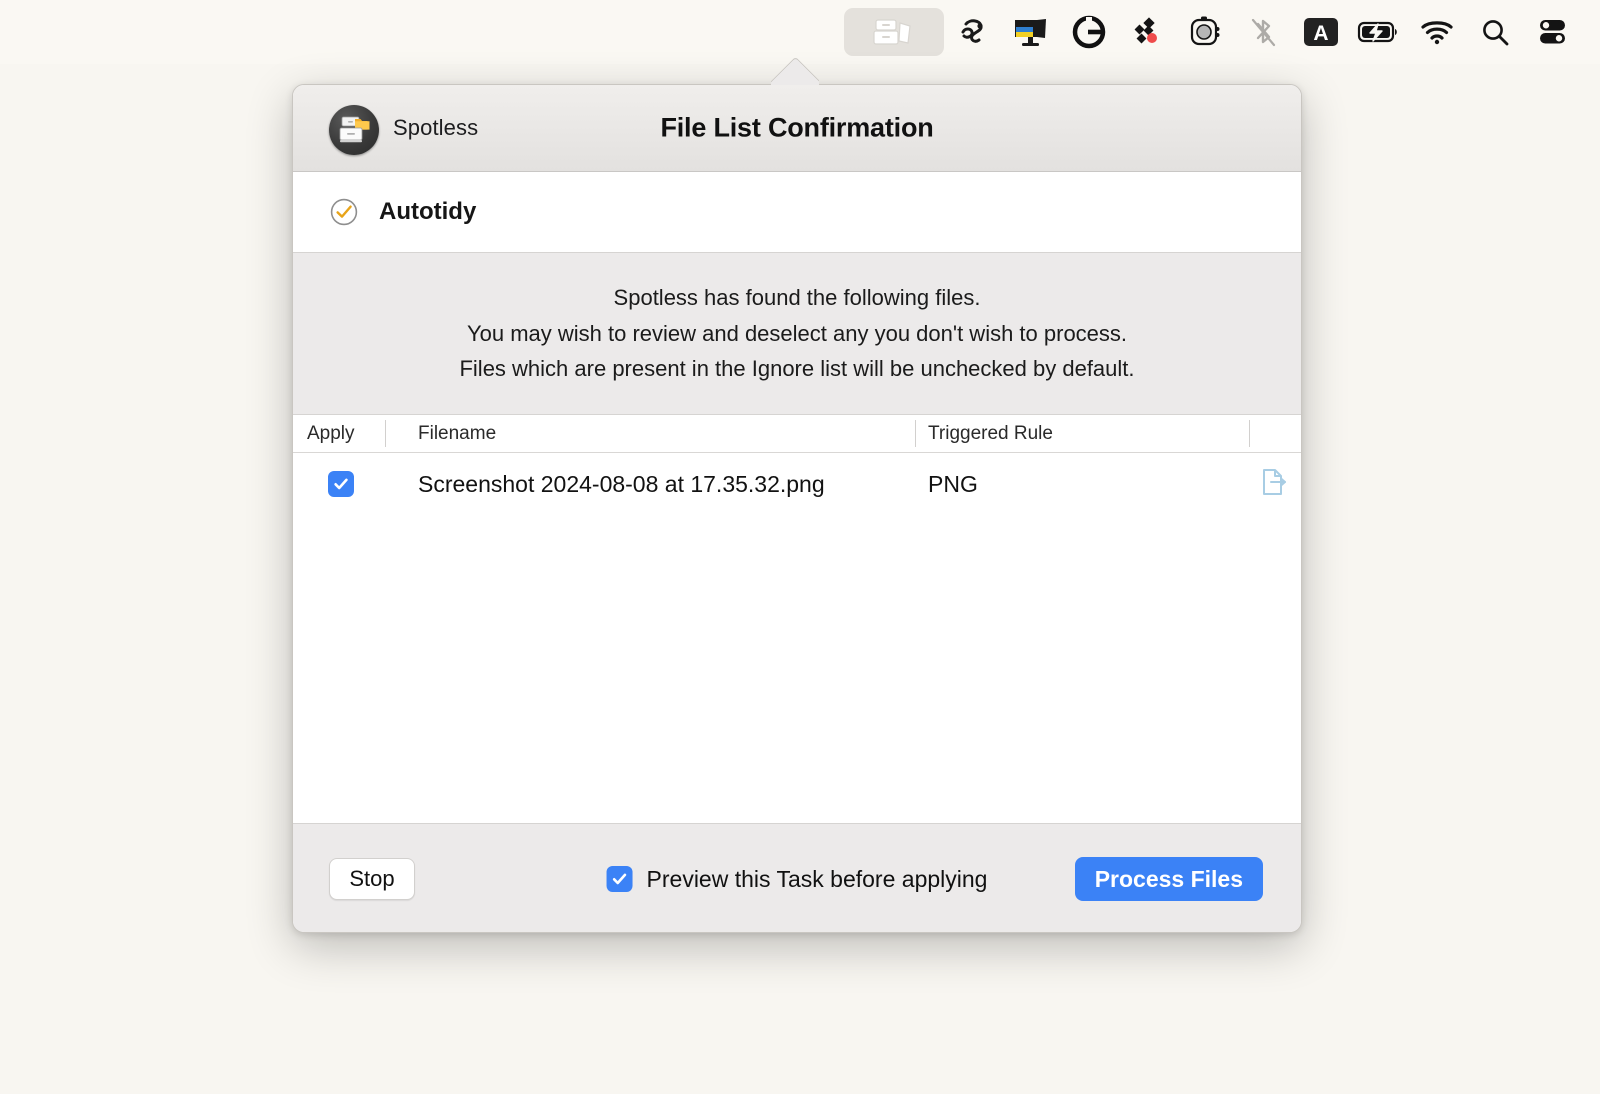 This screenshot has width=1600, height=1094. What do you see at coordinates (656, 434) in the screenshot?
I see `column-header-filename: Filename` at bounding box center [656, 434].